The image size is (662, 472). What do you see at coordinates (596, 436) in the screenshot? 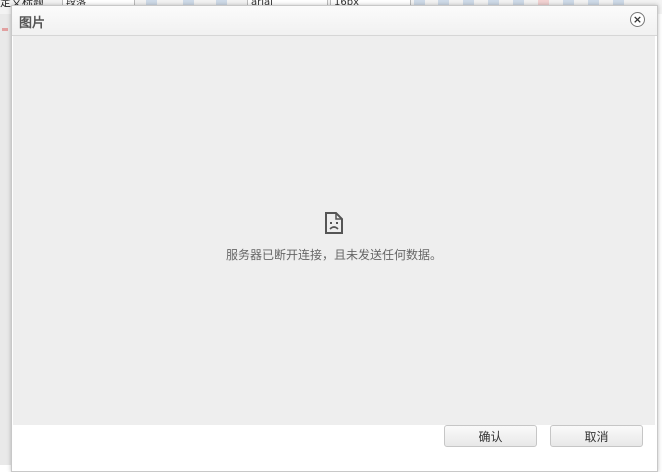
I see `cancel-button: 取消` at bounding box center [596, 436].